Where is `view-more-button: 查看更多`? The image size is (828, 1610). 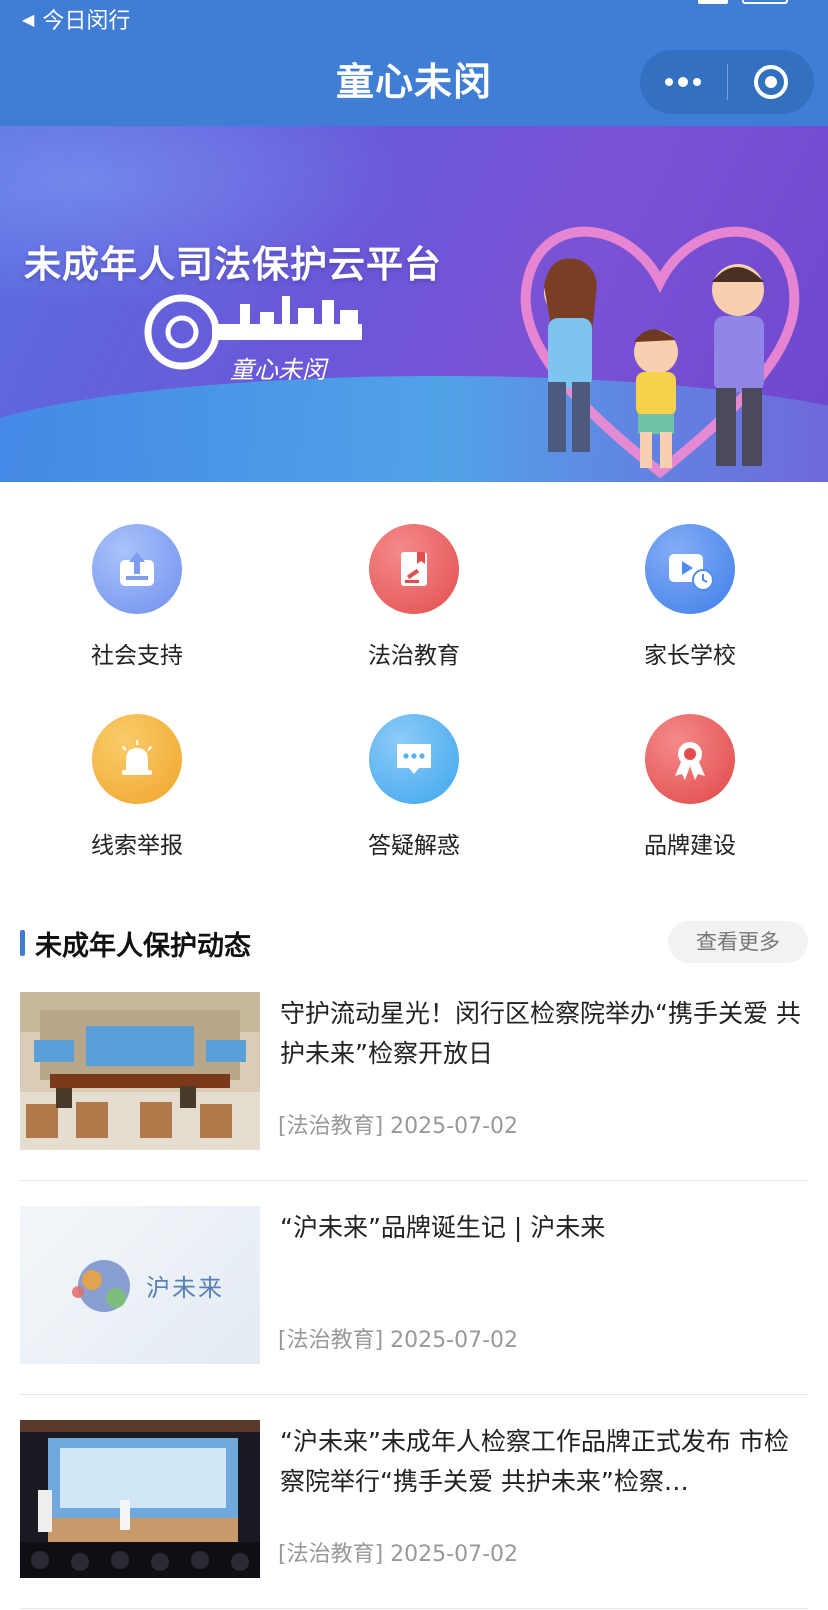
view-more-button: 查看更多 is located at coordinates (738, 942).